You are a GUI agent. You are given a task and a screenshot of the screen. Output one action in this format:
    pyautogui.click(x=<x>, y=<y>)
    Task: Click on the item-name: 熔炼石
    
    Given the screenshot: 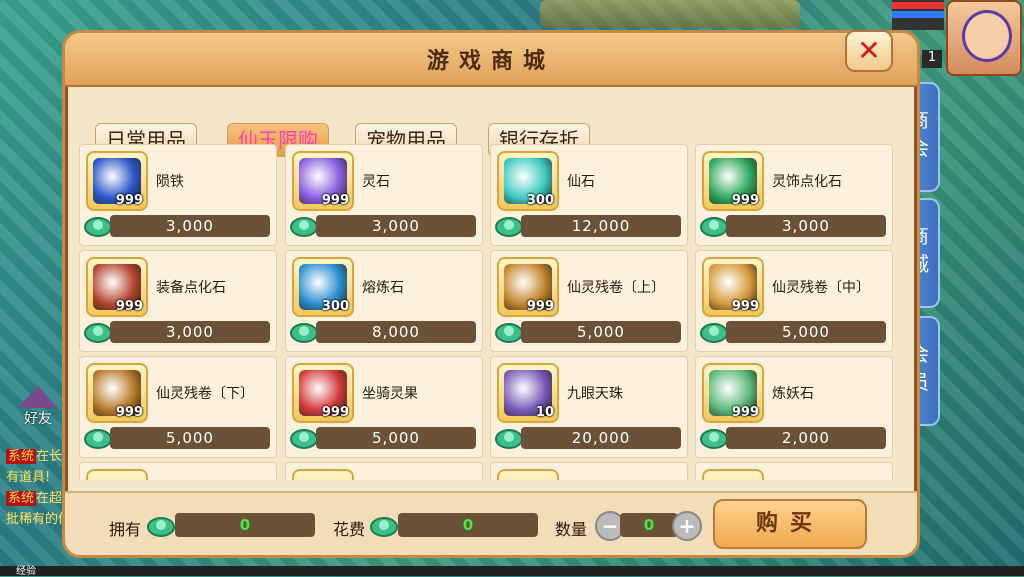 What is the action you would take?
    pyautogui.click(x=383, y=288)
    